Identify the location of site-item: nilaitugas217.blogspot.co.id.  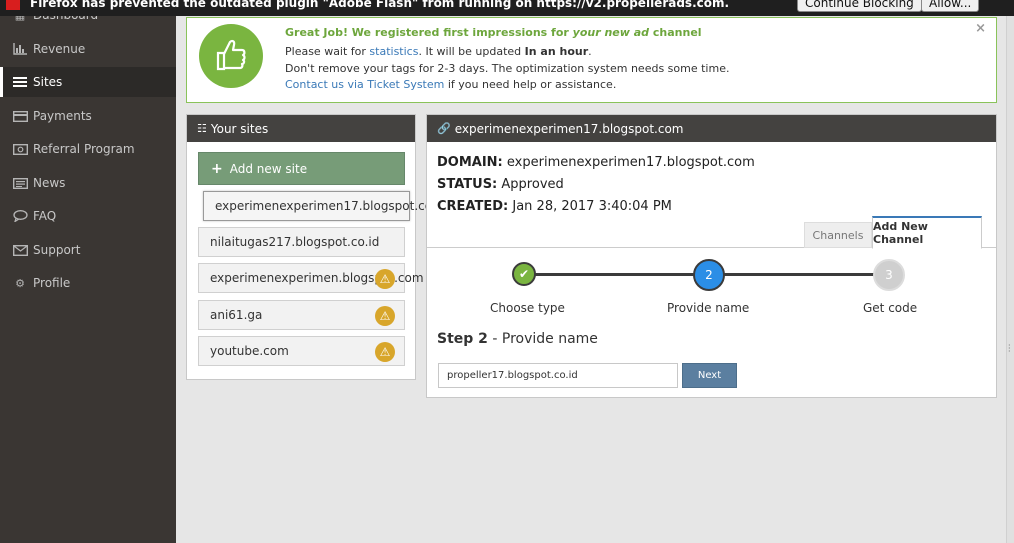
(301, 242).